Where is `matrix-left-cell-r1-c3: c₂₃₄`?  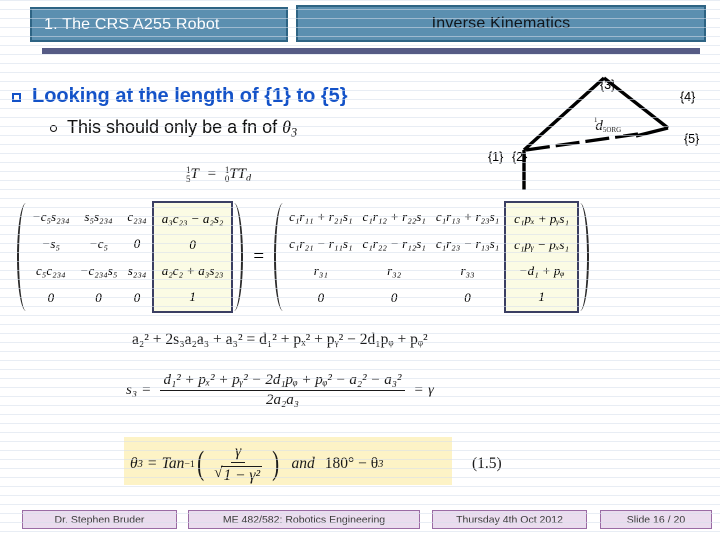 matrix-left-cell-r1-c3: c₂₃₄ is located at coordinates (137, 216).